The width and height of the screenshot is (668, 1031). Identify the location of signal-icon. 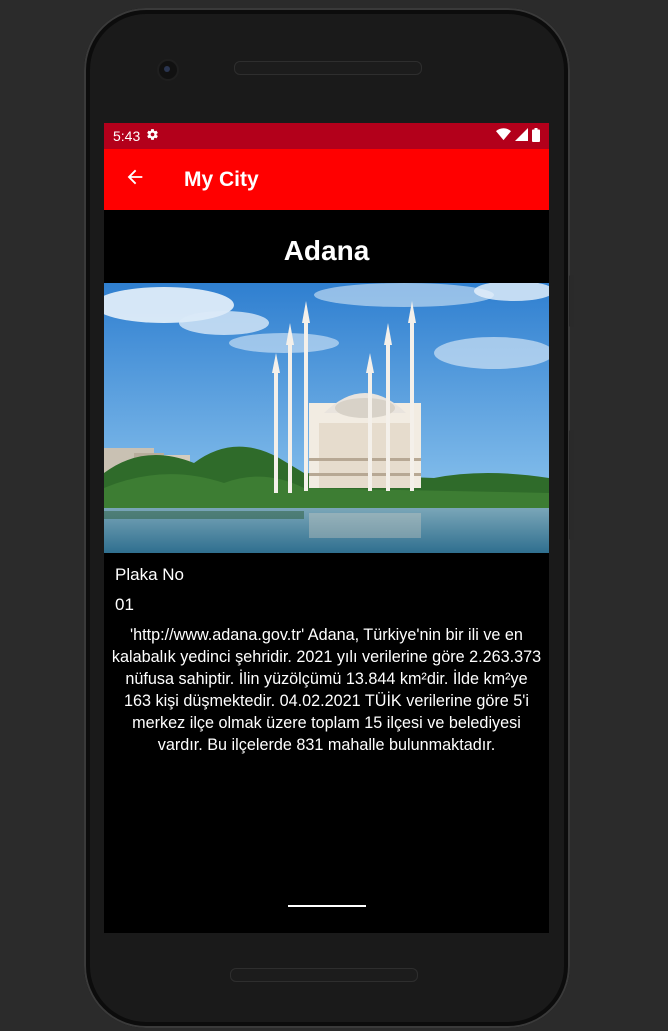
(521, 136).